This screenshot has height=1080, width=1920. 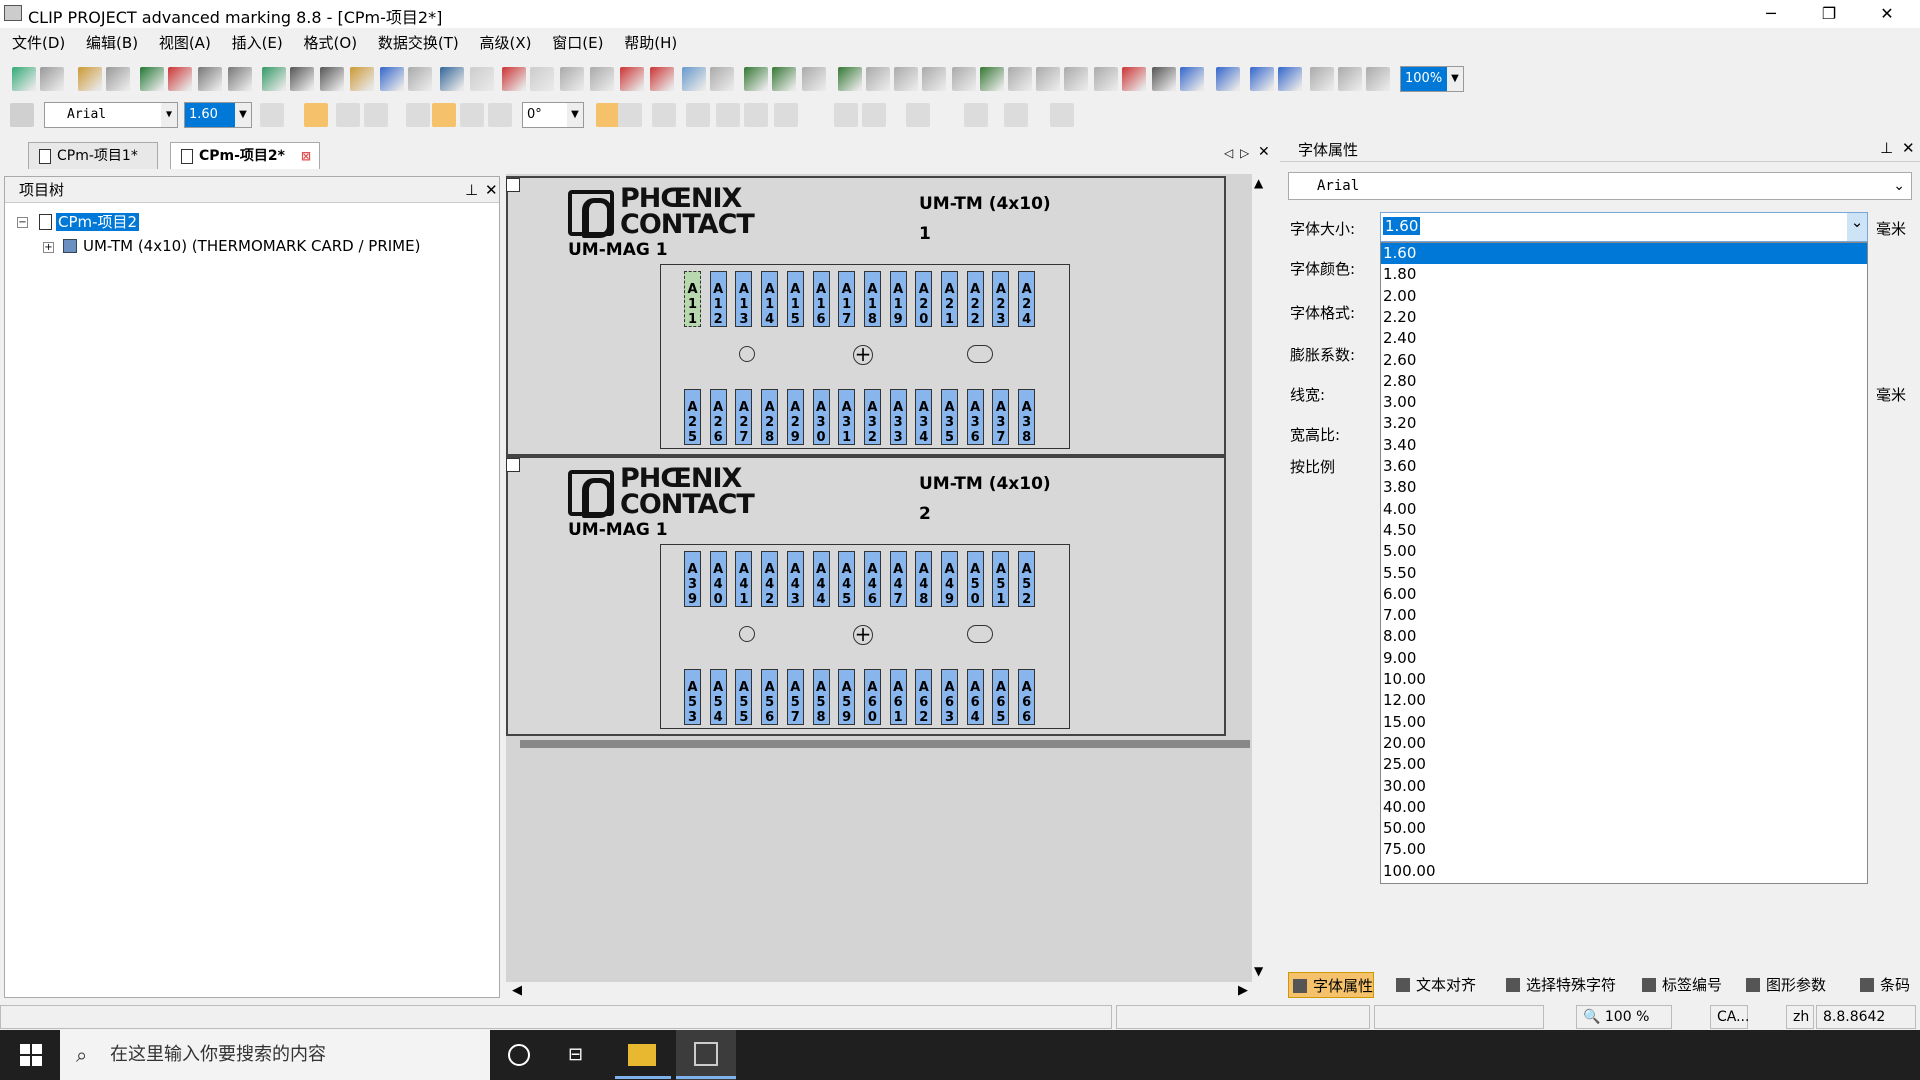 What do you see at coordinates (642, 1055) in the screenshot?
I see `file-explorer-icon` at bounding box center [642, 1055].